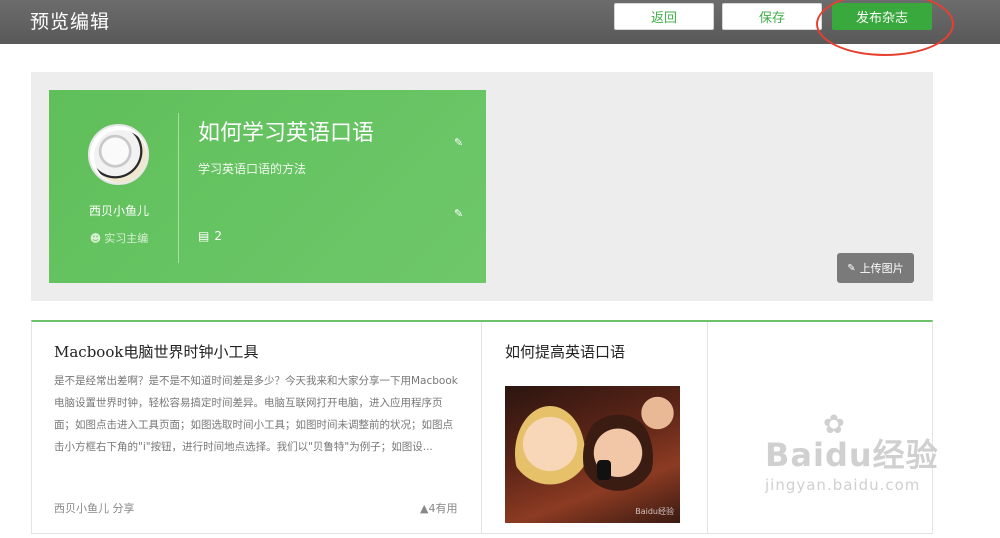 The width and height of the screenshot is (1000, 538). What do you see at coordinates (95, 238) in the screenshot?
I see `user-icon: ☻` at bounding box center [95, 238].